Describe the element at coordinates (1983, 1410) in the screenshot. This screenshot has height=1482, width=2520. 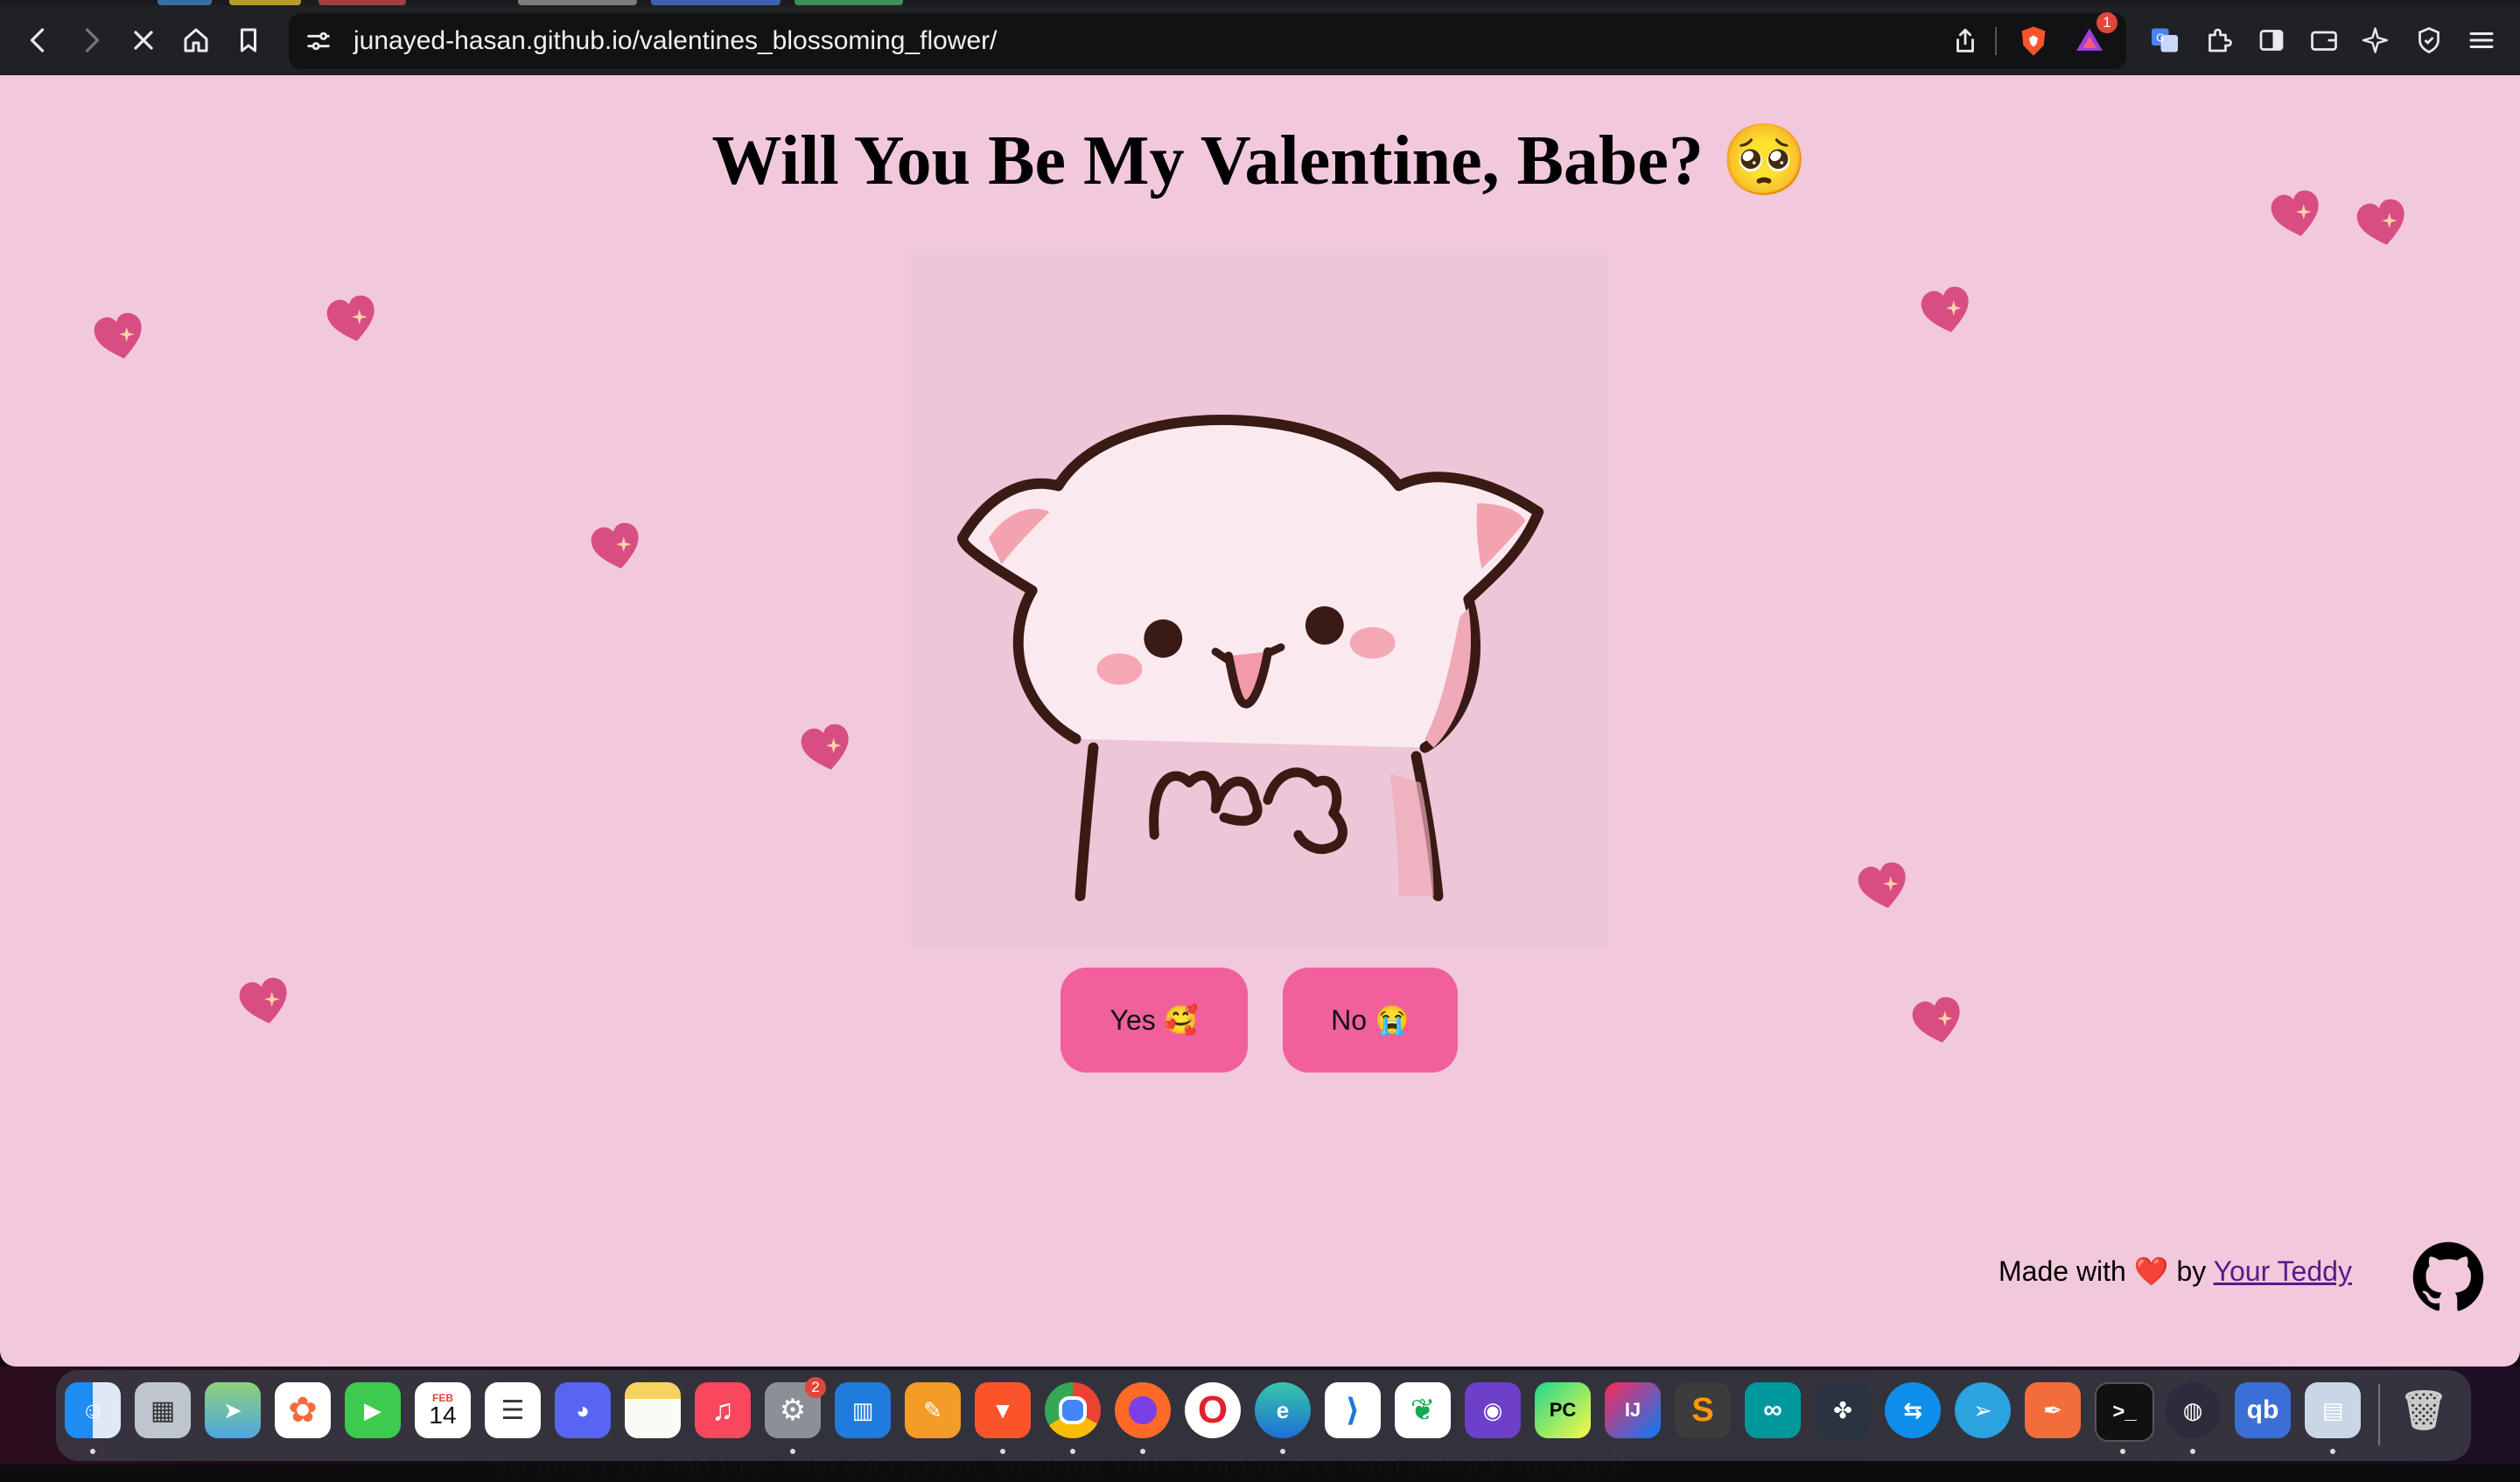
I see `telegram-app-icon: ➢` at that location.